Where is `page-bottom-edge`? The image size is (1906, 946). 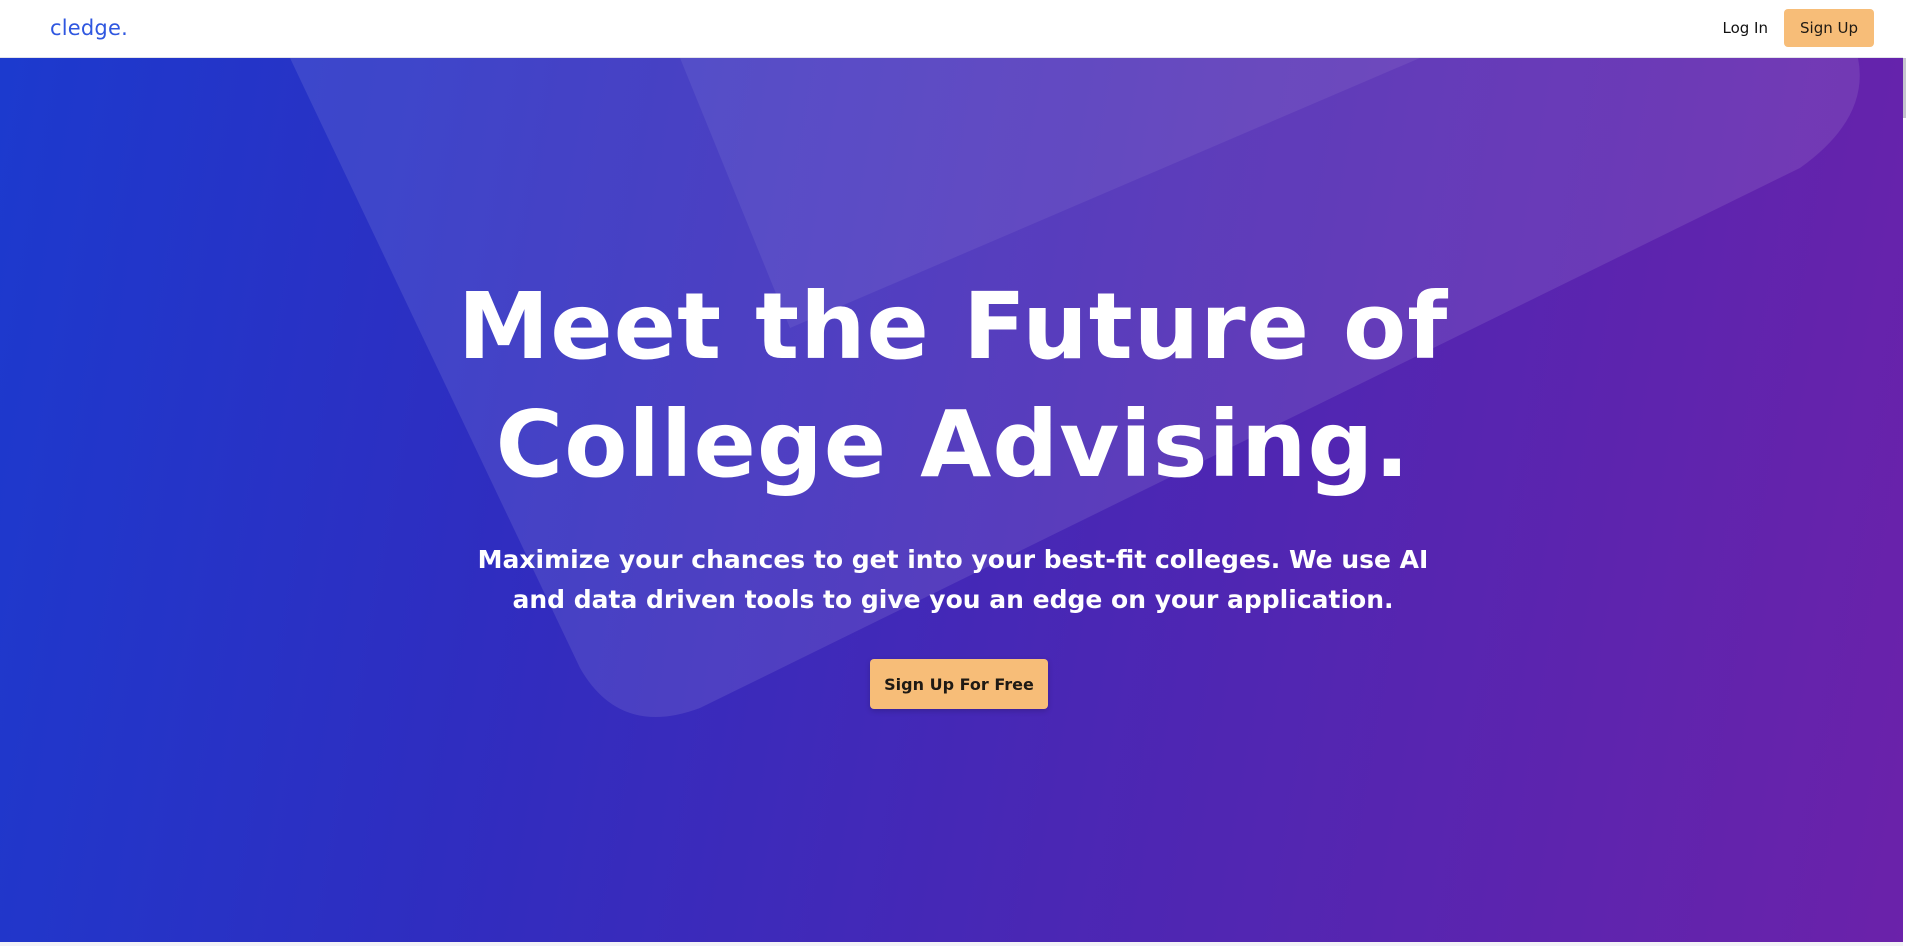 page-bottom-edge is located at coordinates (953, 944).